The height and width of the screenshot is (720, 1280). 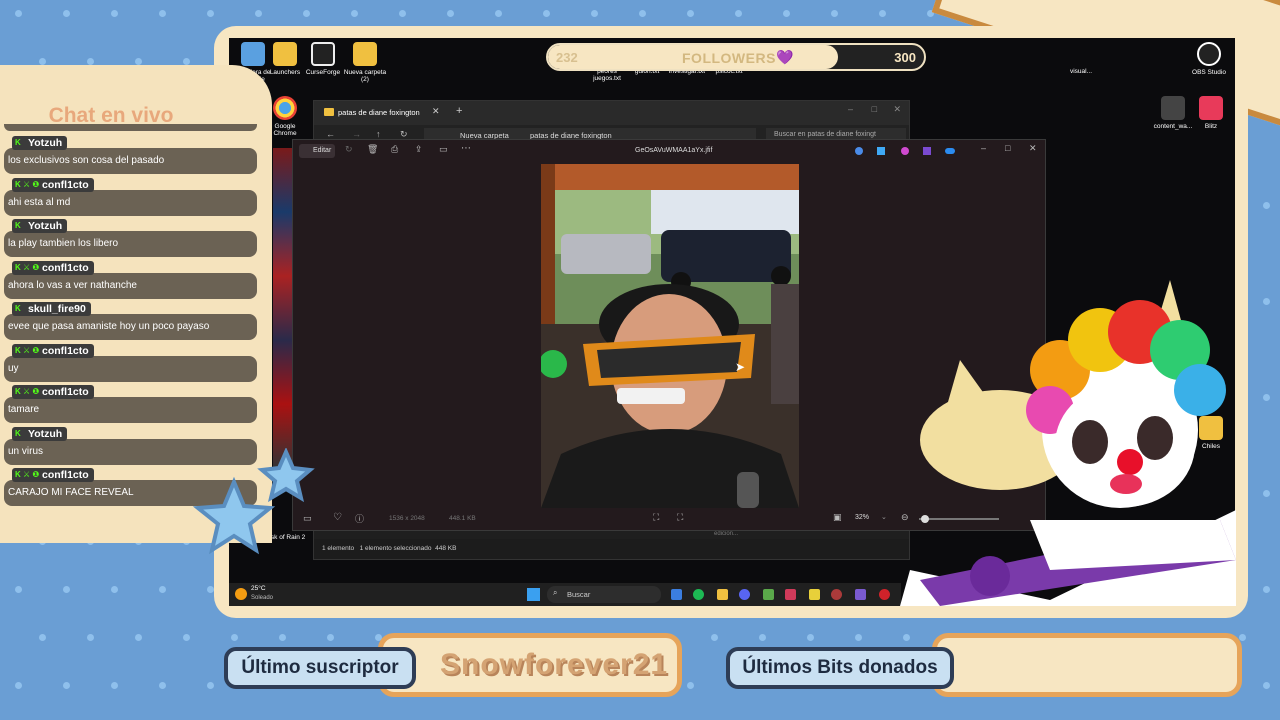 I want to click on viewer-filename: GeOsAVuWMAA1aYx.jfif, so click(x=674, y=150).